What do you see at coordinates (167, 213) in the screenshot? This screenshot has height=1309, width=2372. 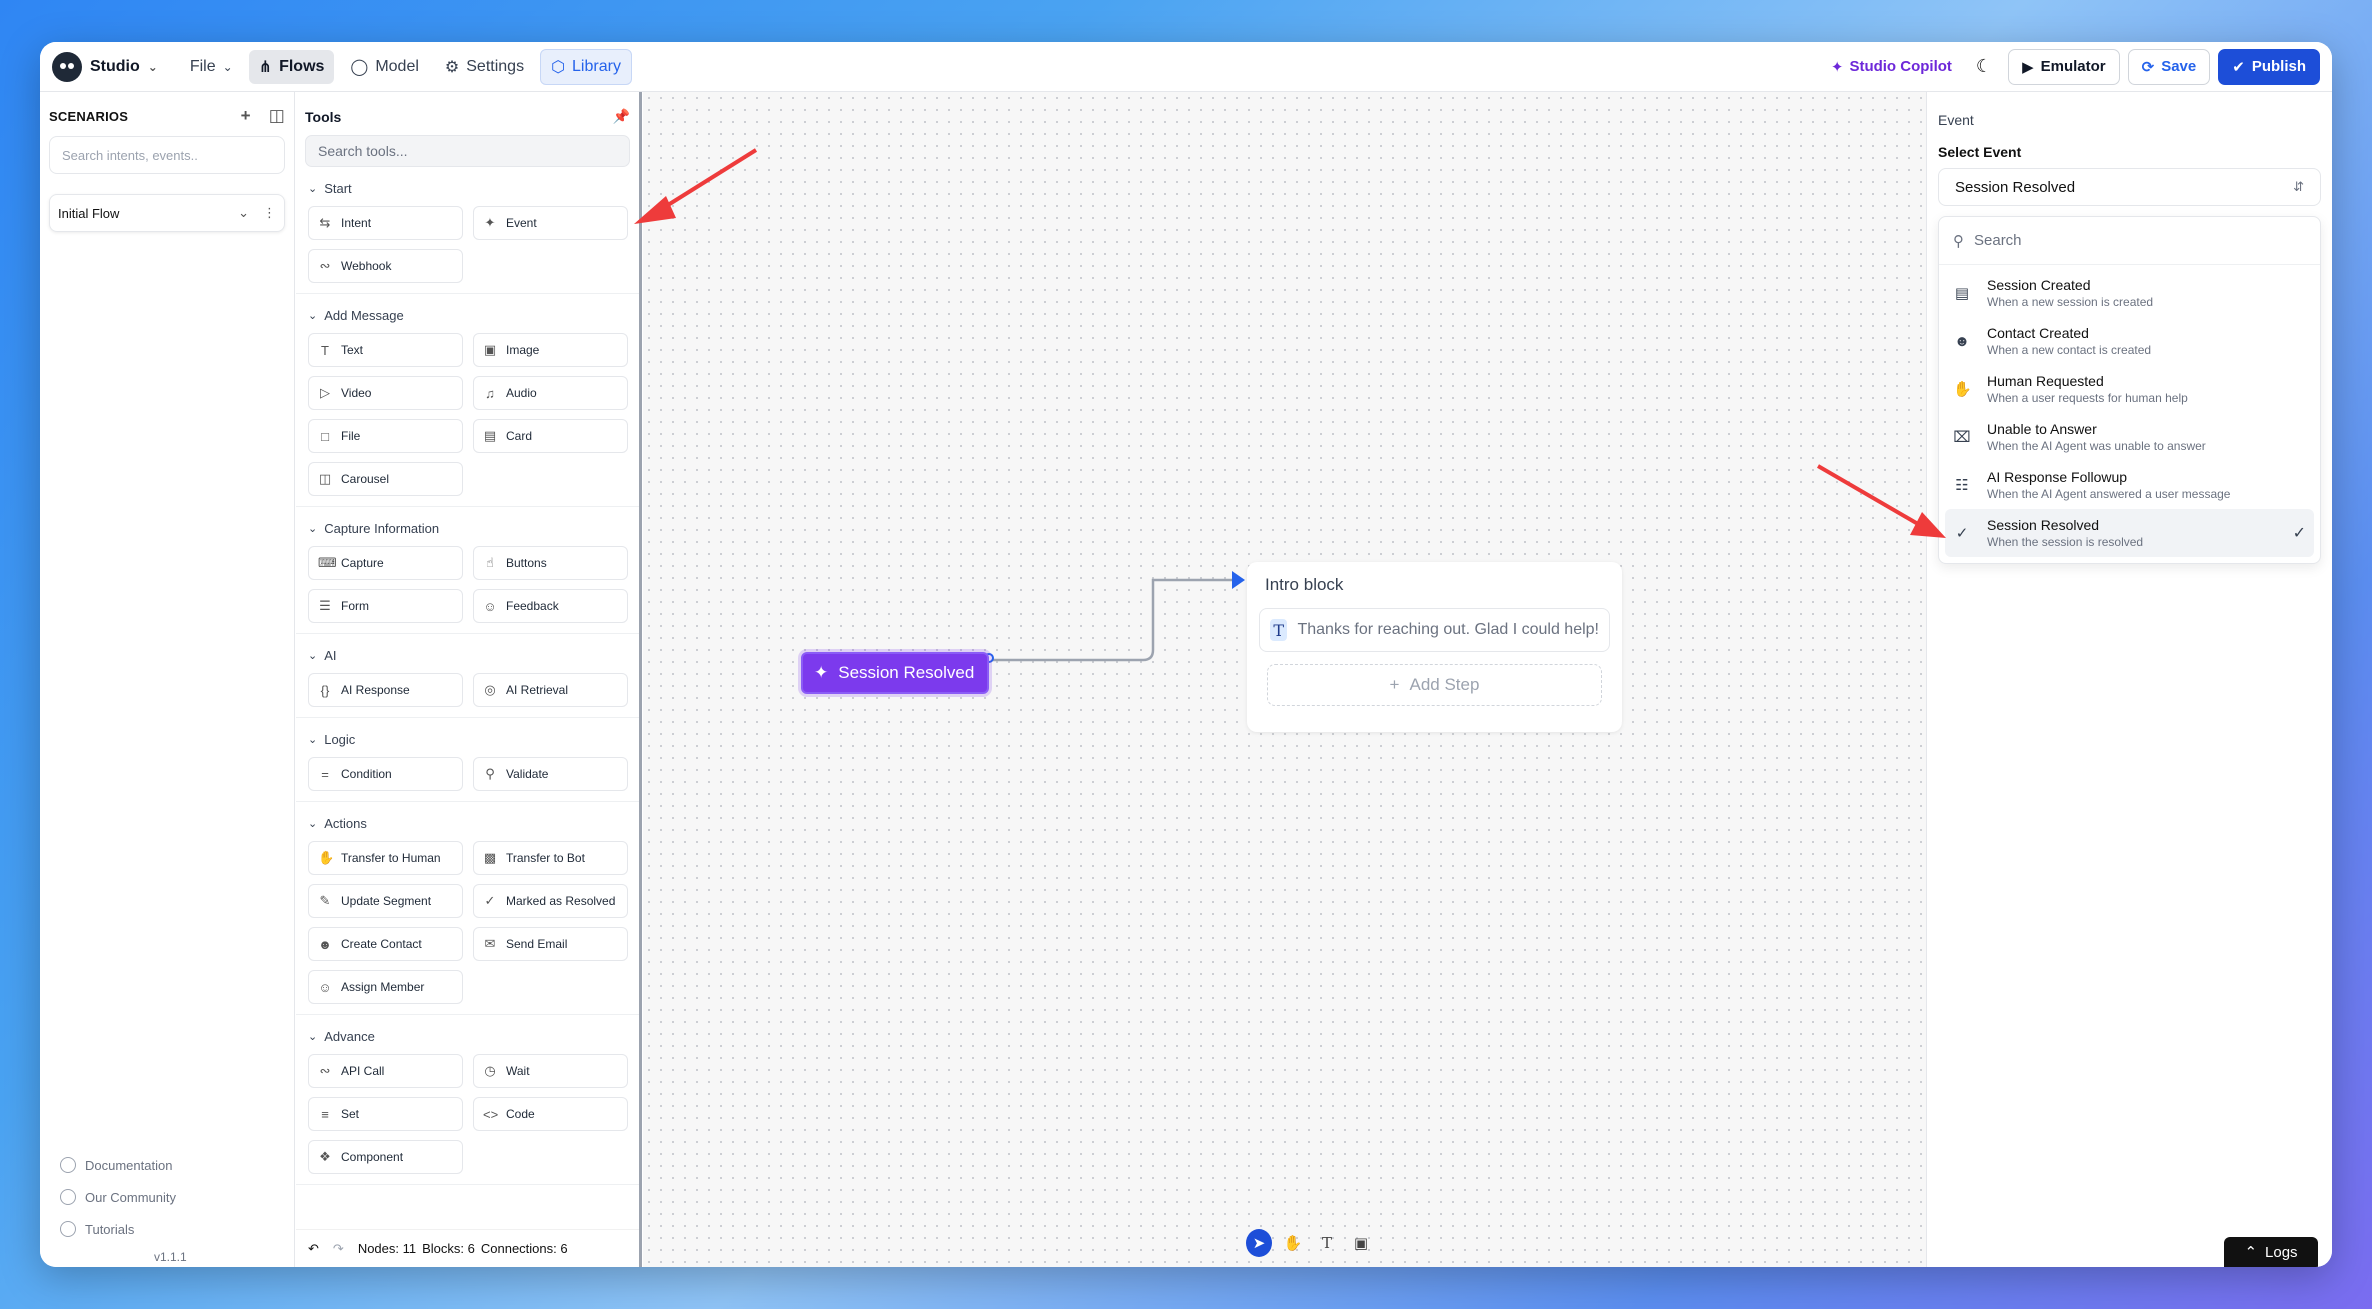 I see `flow-item-initial: Initial Flow ⌄ ⋮` at bounding box center [167, 213].